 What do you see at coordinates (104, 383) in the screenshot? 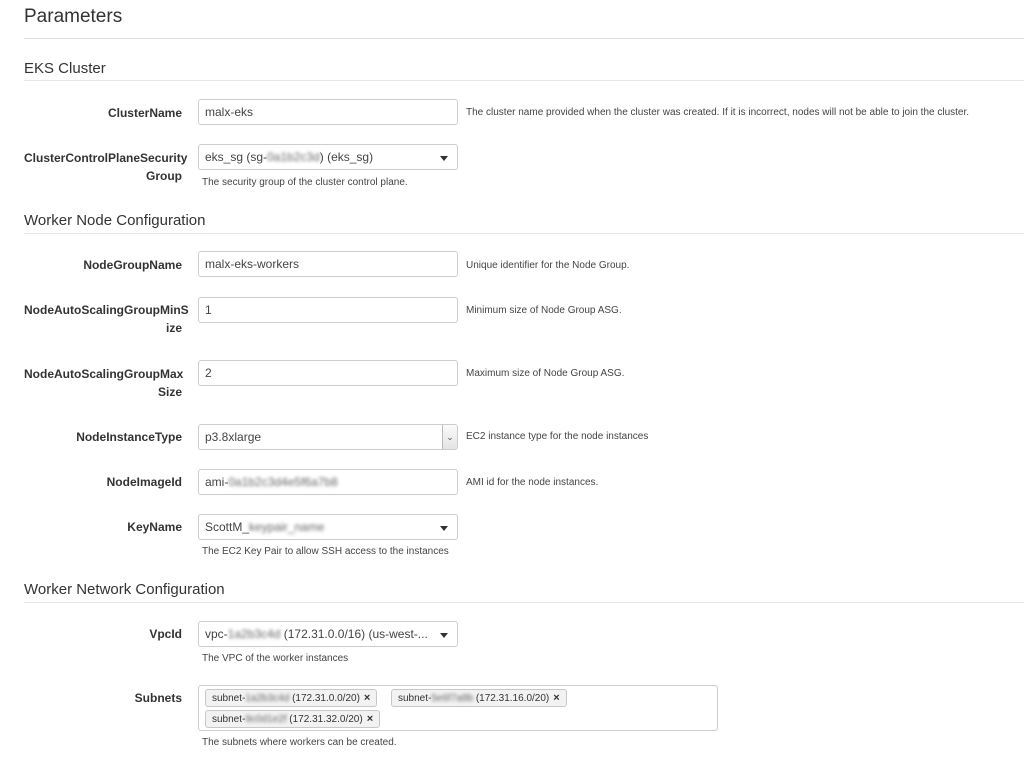
I see `asg-max-label: NodeAutoScalingGroupMax Size` at bounding box center [104, 383].